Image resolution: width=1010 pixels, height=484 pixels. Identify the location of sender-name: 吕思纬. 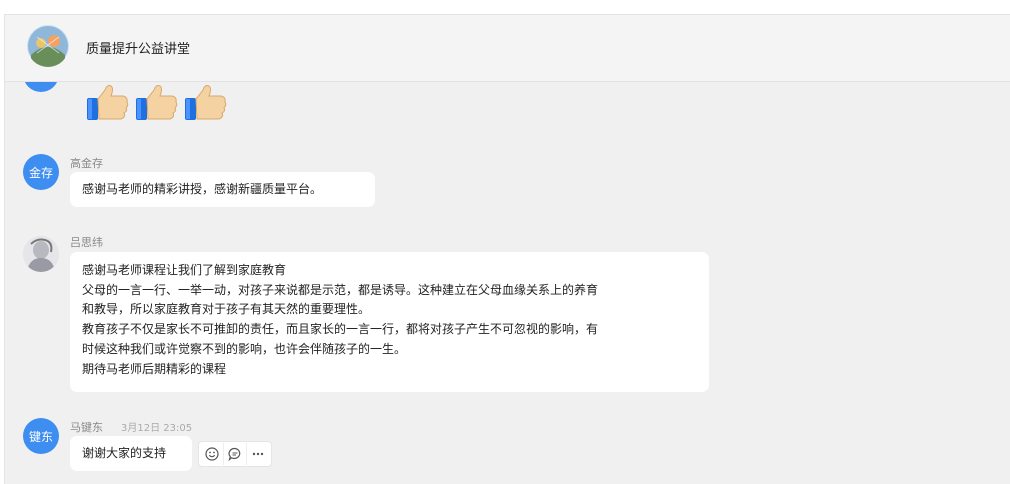
(86, 242).